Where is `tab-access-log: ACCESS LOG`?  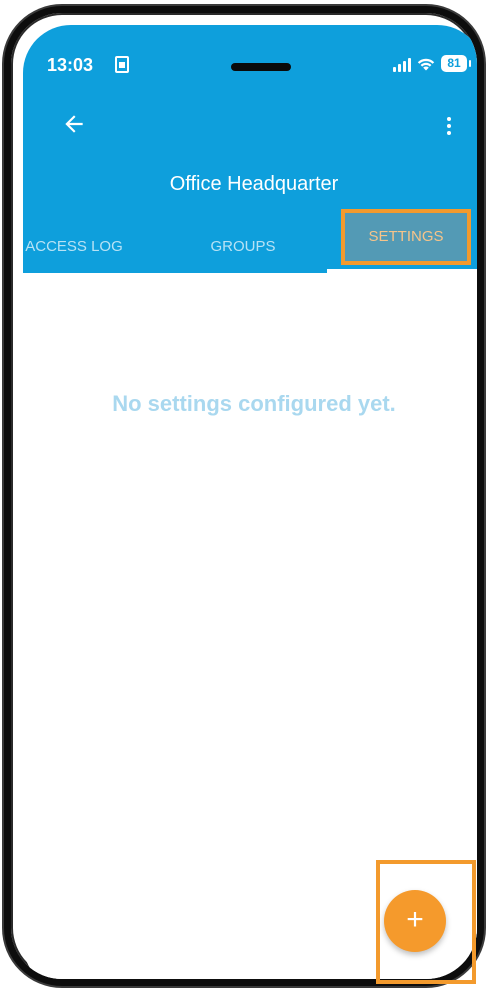
tab-access-log: ACCESS LOG is located at coordinates (81, 249).